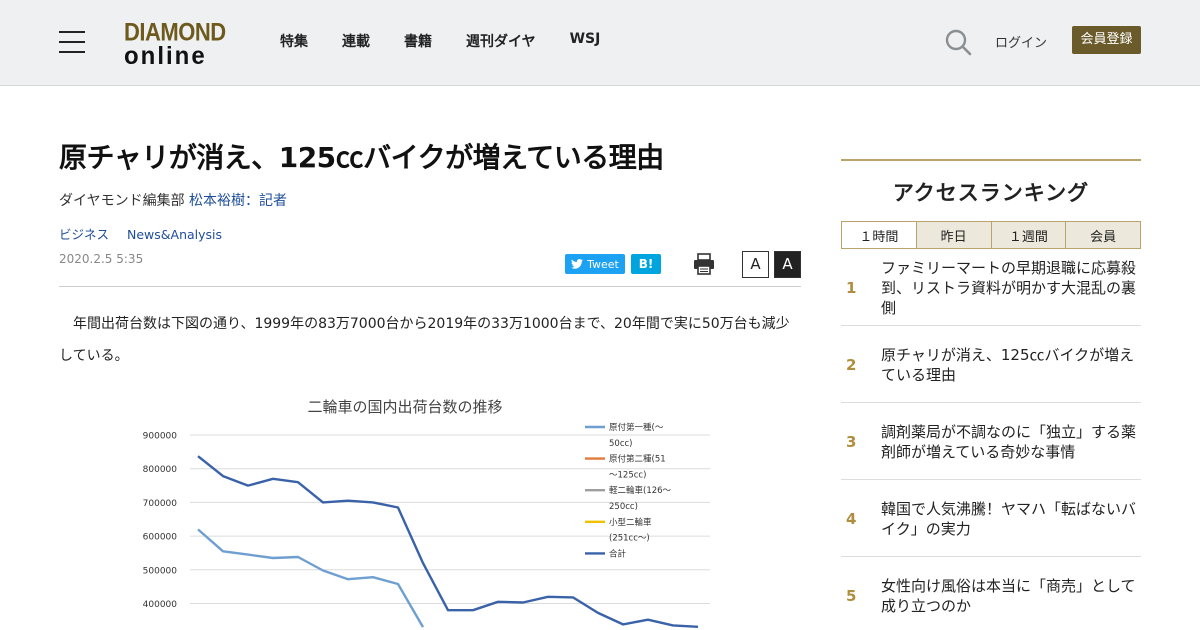 The height and width of the screenshot is (630, 1200). What do you see at coordinates (160, 538) in the screenshot?
I see `y-tick-label: 600000` at bounding box center [160, 538].